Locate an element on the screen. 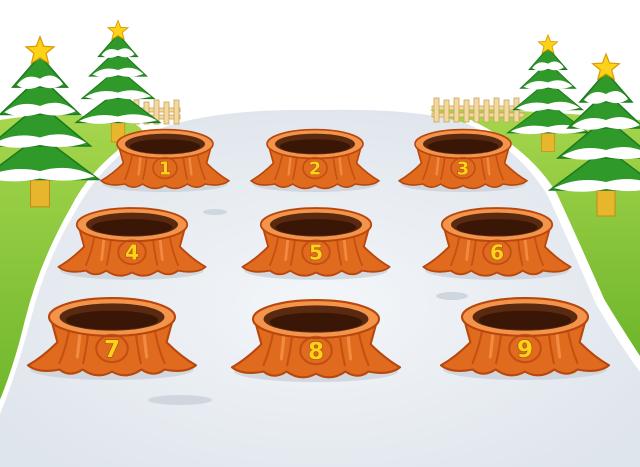  stump-number-8: 8 is located at coordinates (316, 352).